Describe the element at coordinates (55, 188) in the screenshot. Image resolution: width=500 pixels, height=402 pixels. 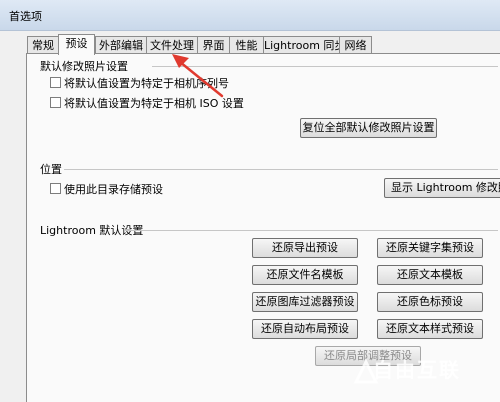
I see `store-presets-checkbox` at that location.